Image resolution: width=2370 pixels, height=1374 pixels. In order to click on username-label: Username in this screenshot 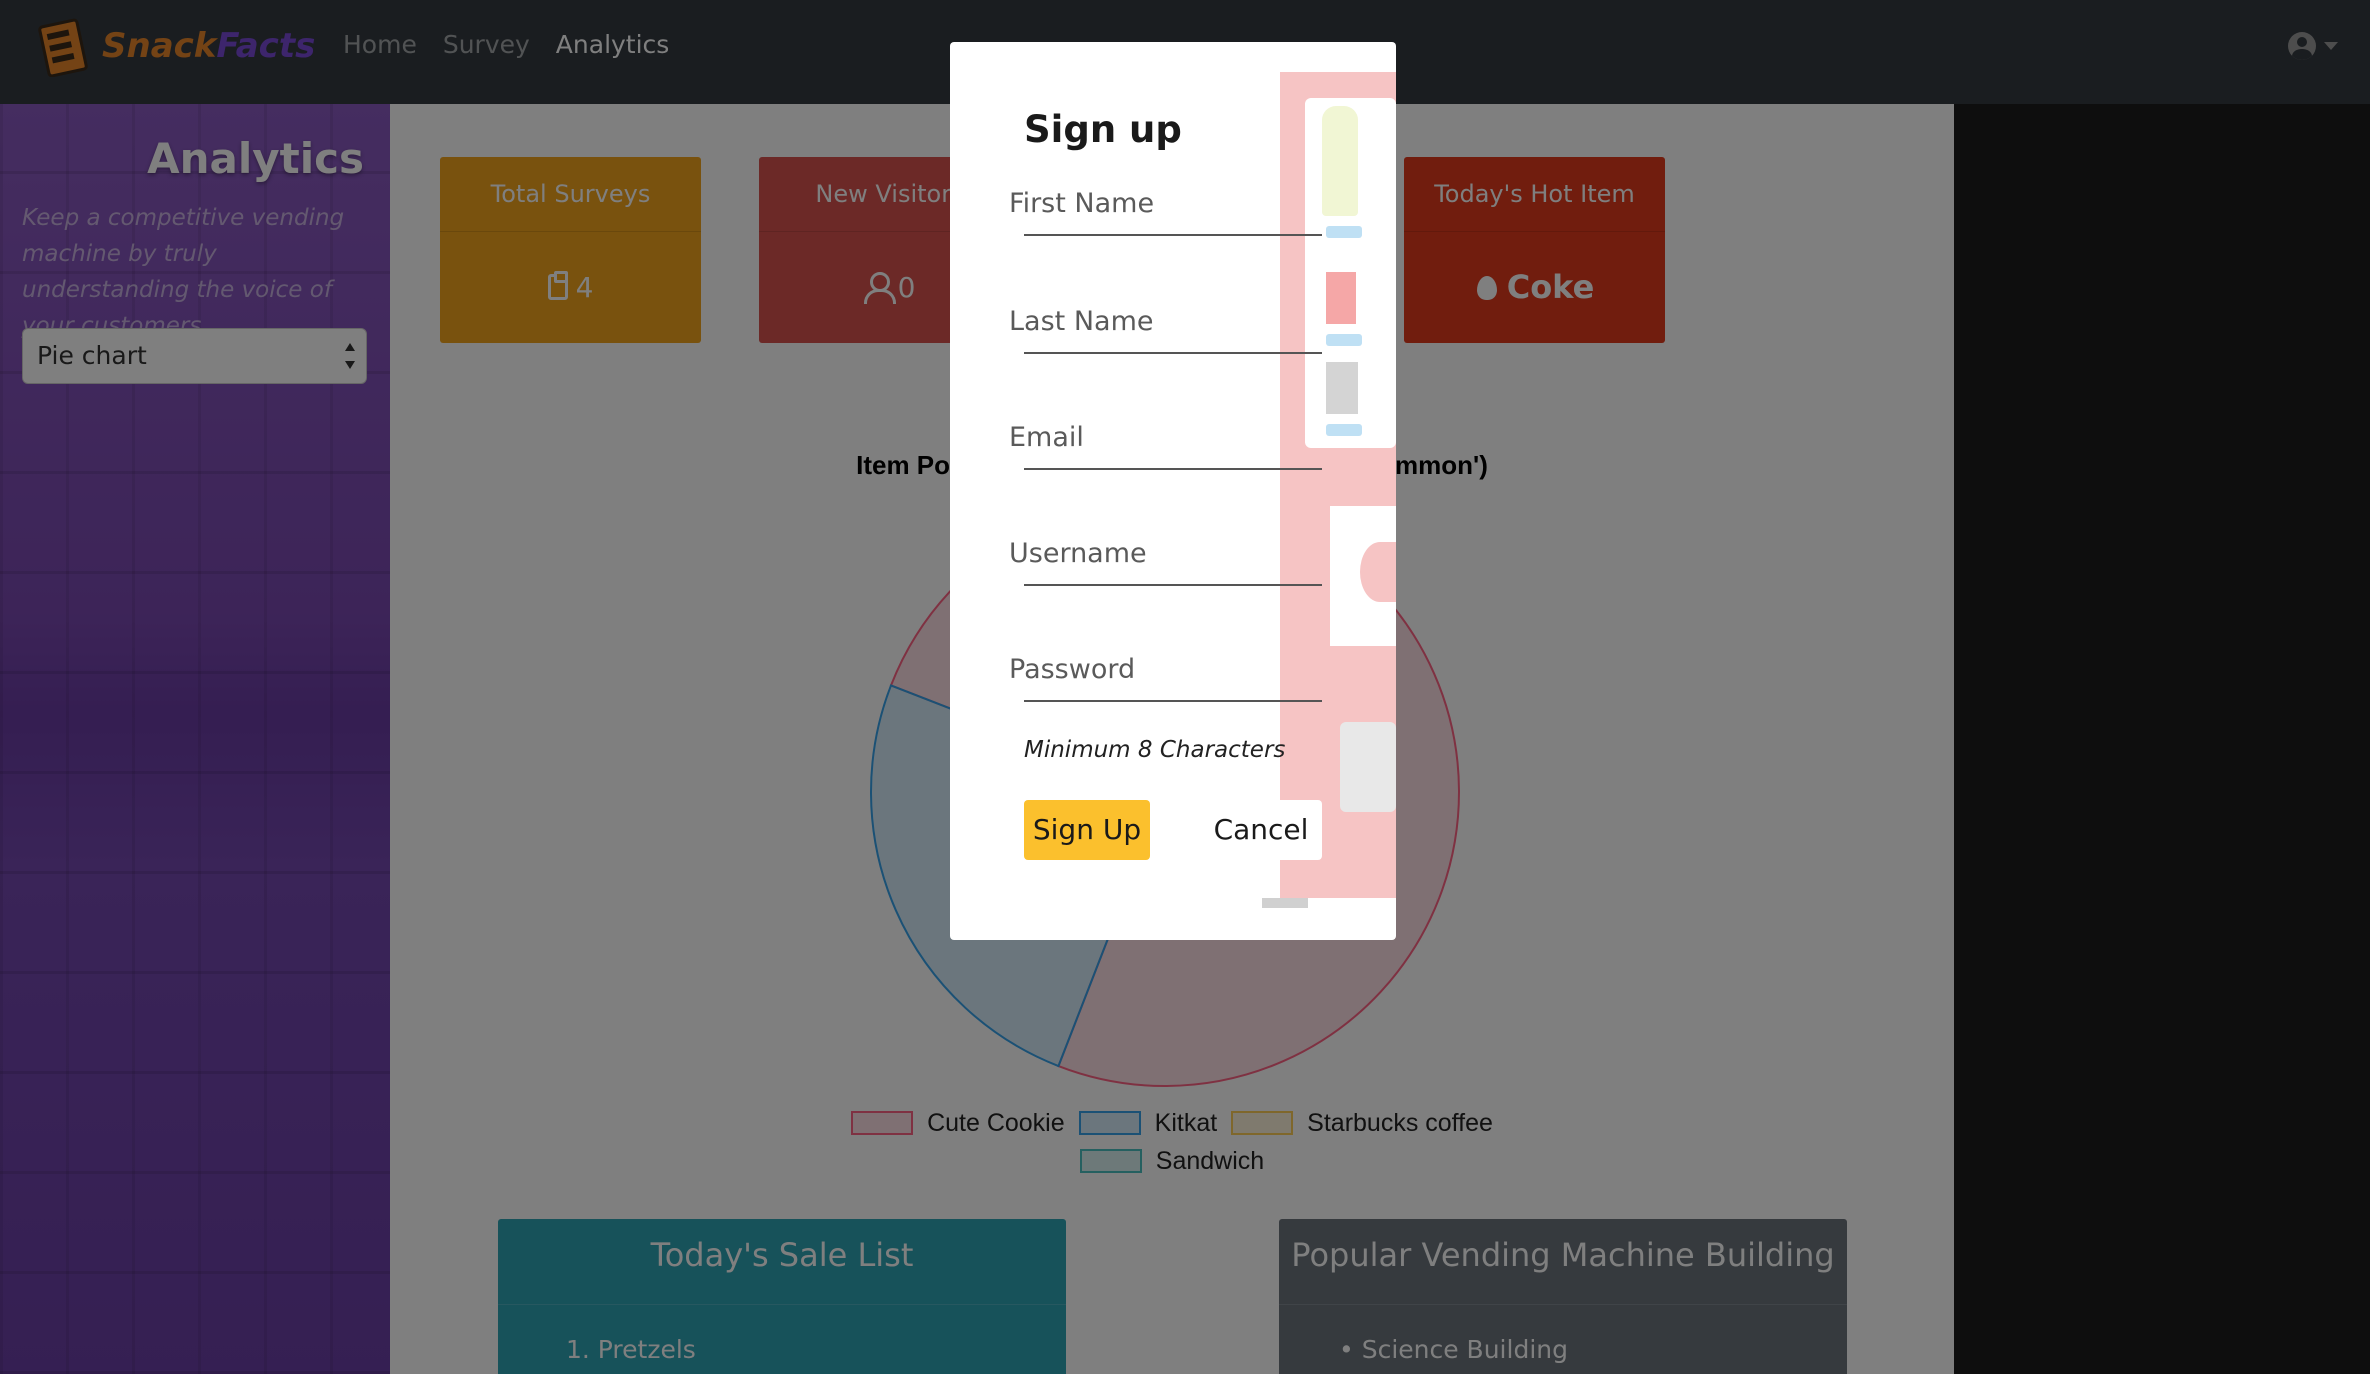, I will do `click(1078, 553)`.